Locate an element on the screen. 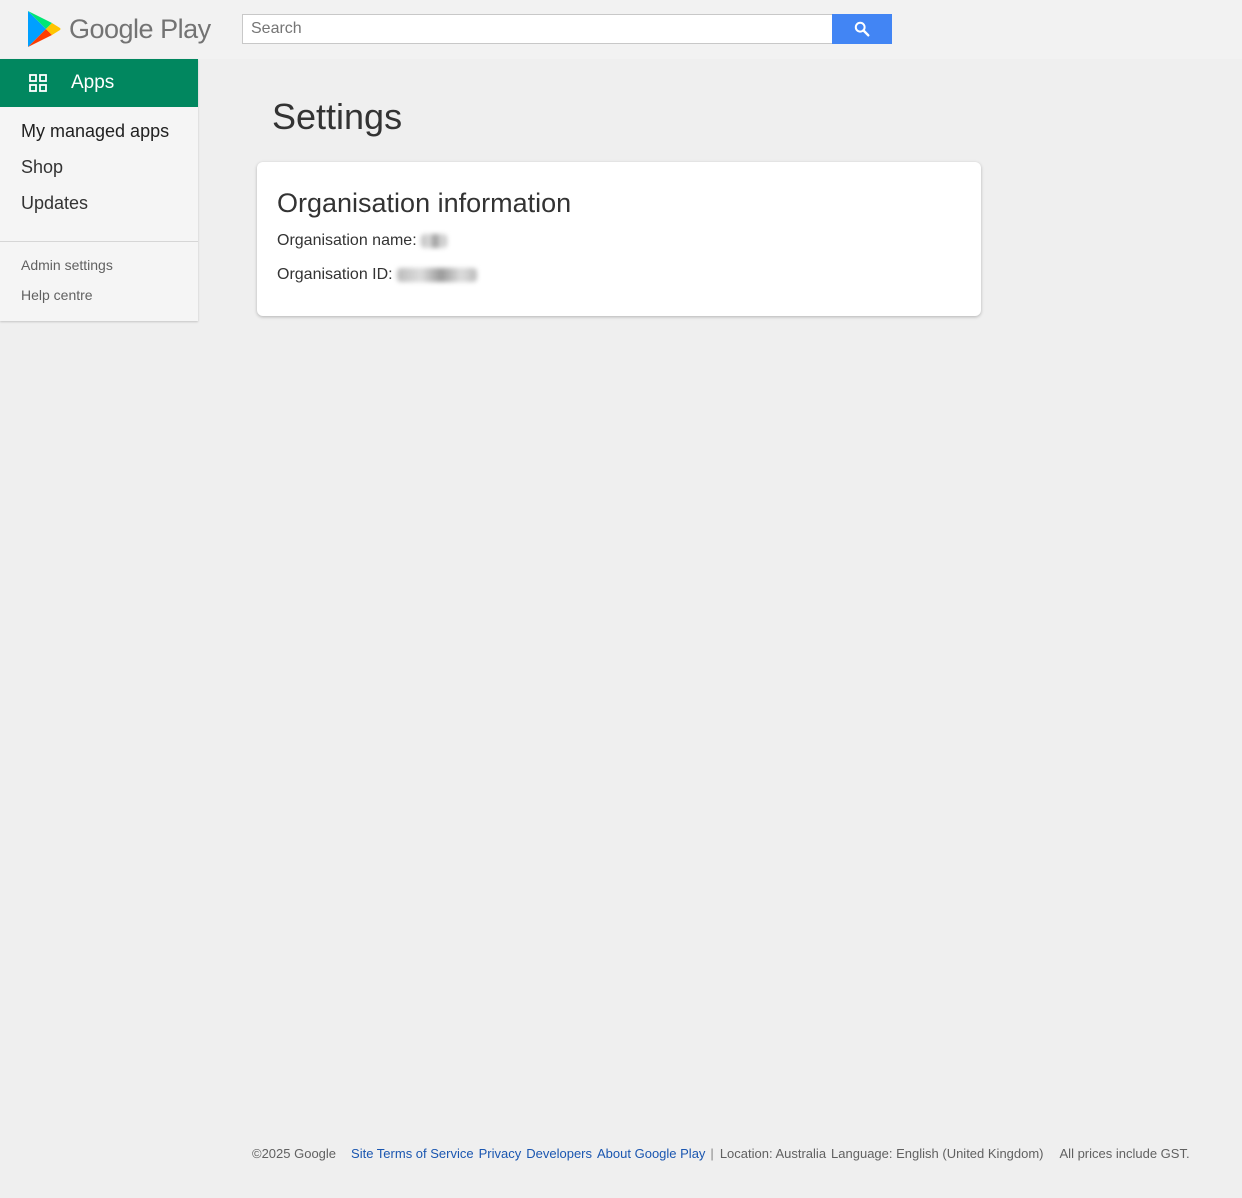 This screenshot has height=1198, width=1242. sidebar-item-shop: Shop is located at coordinates (99, 171).